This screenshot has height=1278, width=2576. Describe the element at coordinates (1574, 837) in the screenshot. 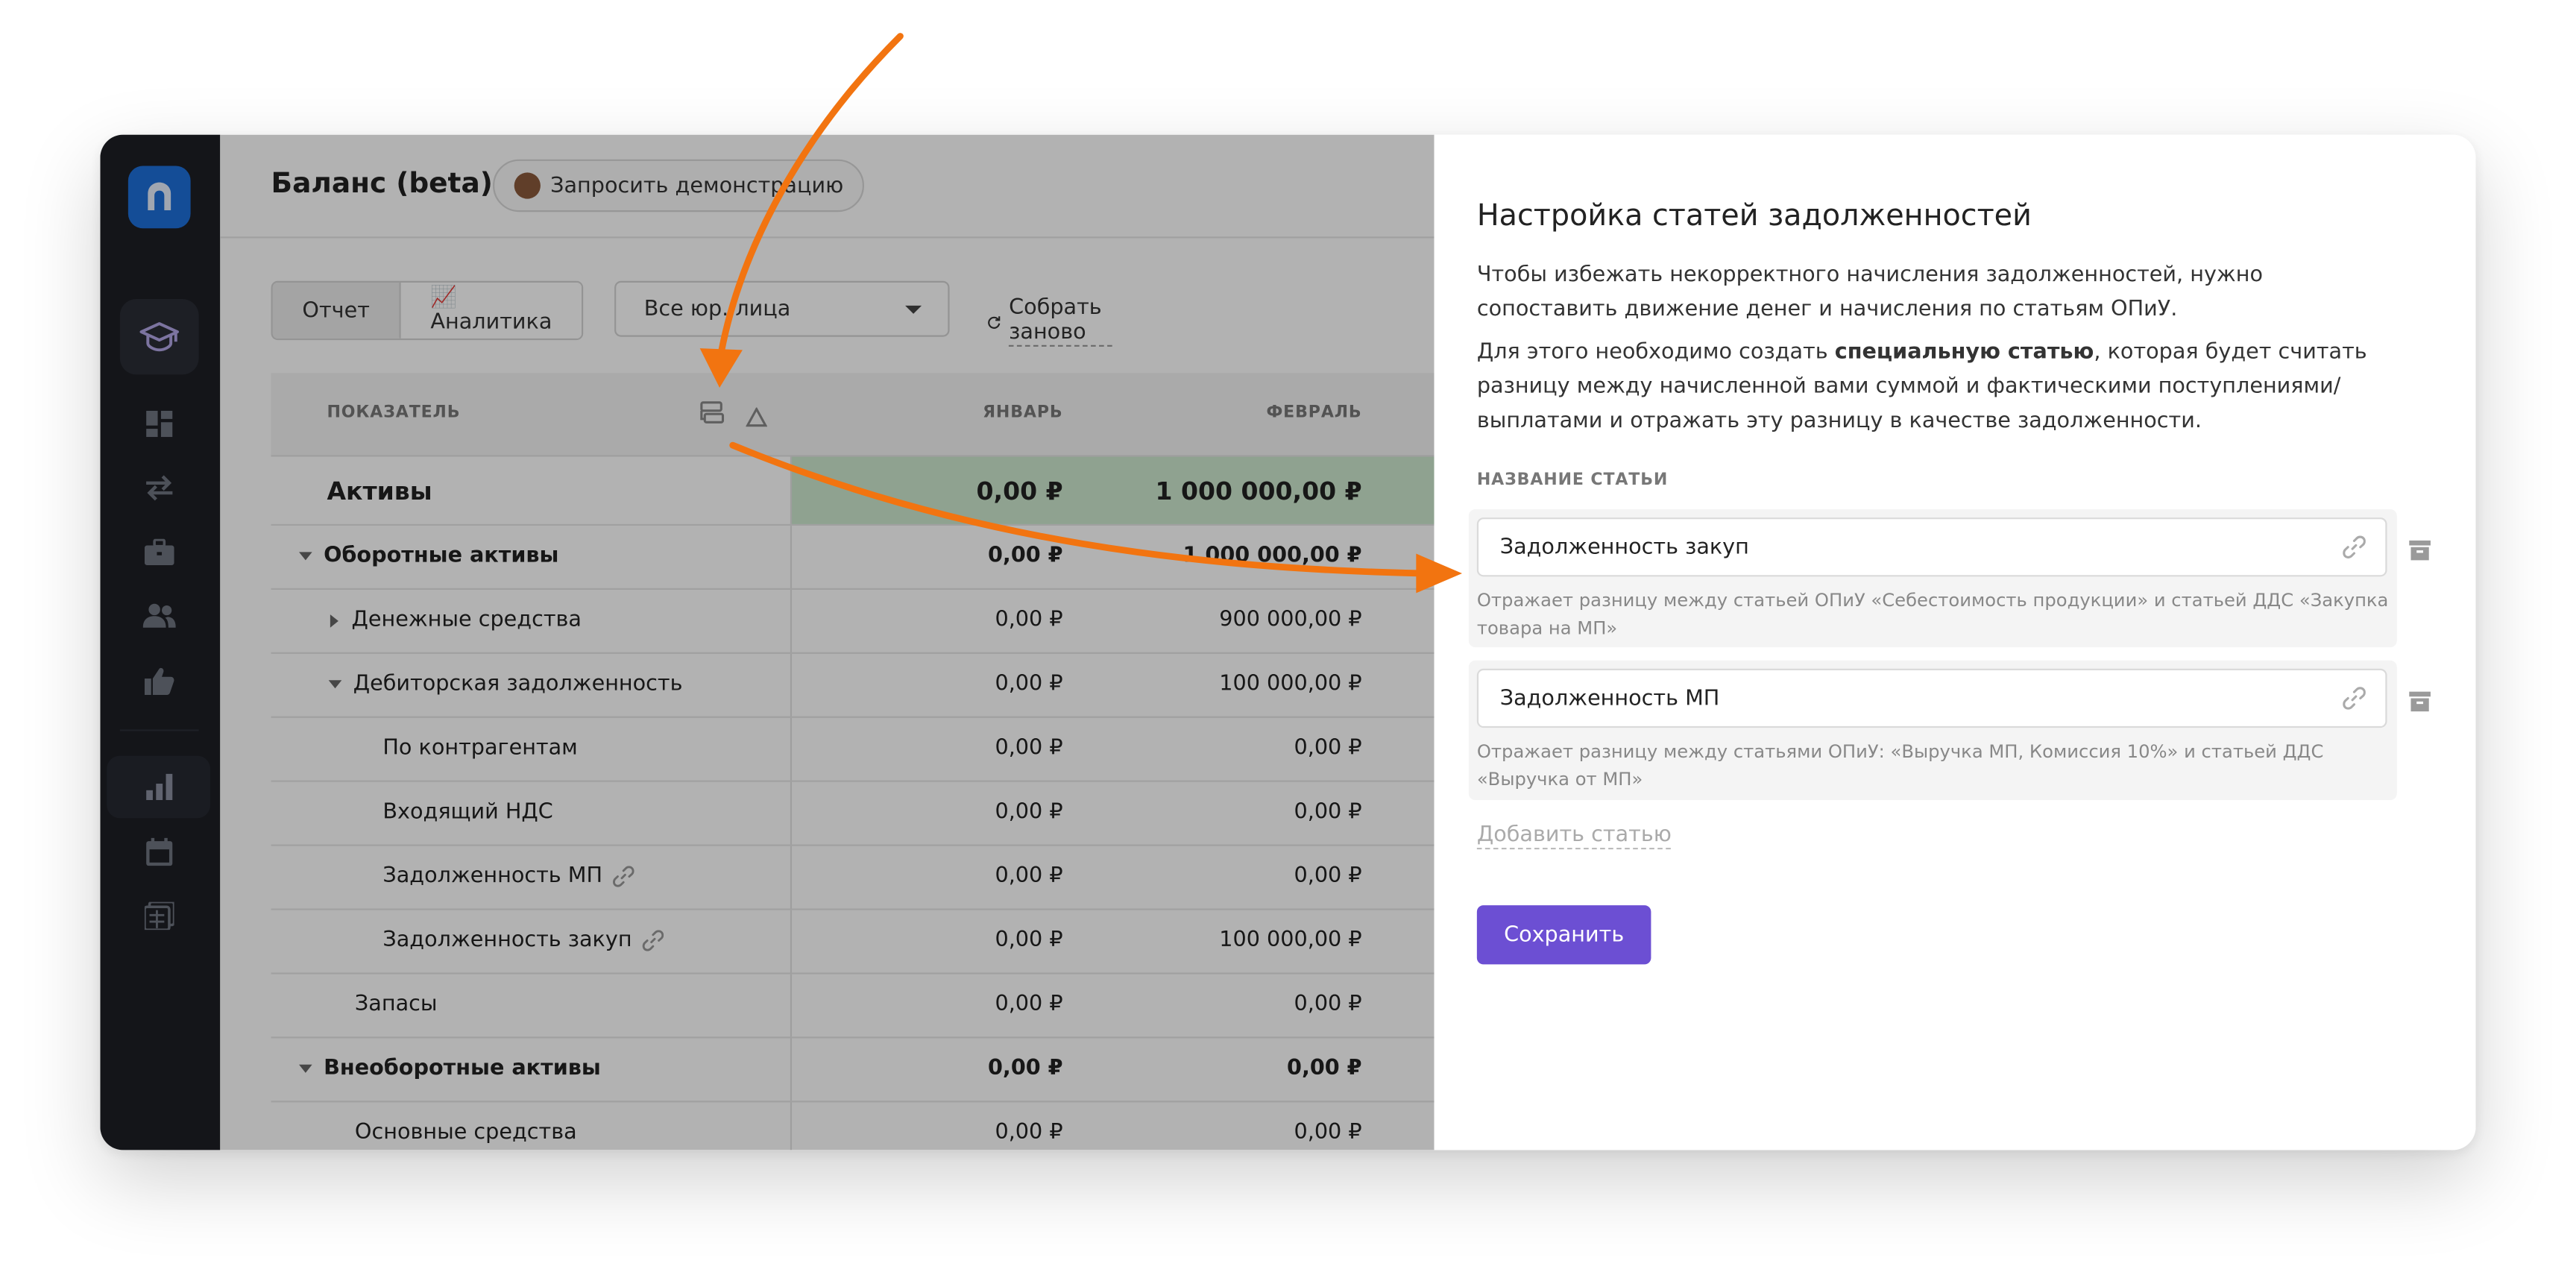

I see `add-item-link: Добавить статью` at that location.